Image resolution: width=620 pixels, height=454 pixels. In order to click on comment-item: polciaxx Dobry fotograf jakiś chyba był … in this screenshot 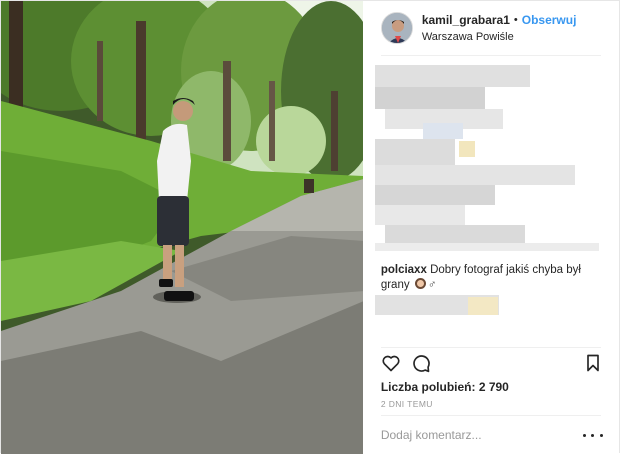, I will do `click(493, 278)`.